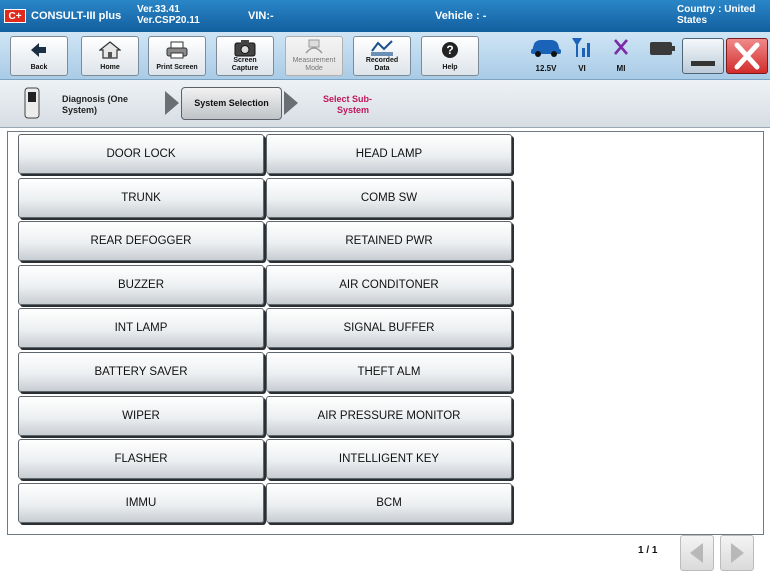 This screenshot has width=770, height=577. I want to click on triangle-right-icon, so click(737, 553).